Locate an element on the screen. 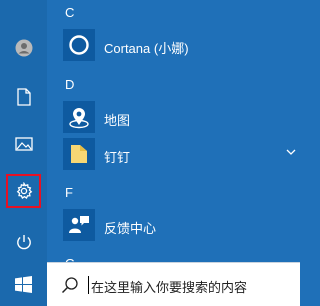 The height and width of the screenshot is (306, 320). dingtalk-tile is located at coordinates (79, 154).